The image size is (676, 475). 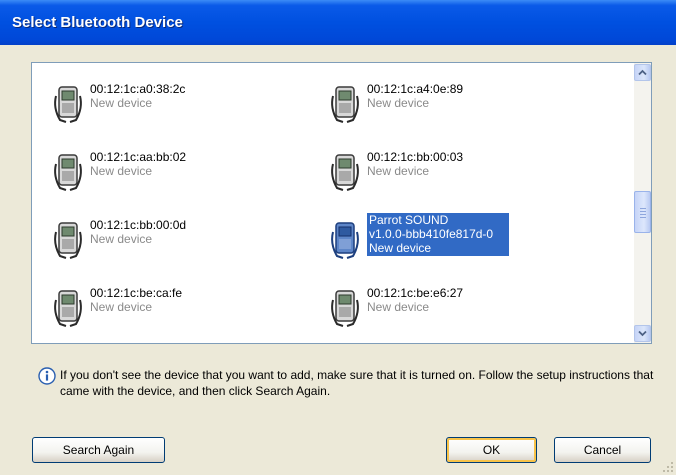 What do you see at coordinates (165, 169) in the screenshot?
I see `device-item: 00:12:1c:aa:bb:02 New device` at bounding box center [165, 169].